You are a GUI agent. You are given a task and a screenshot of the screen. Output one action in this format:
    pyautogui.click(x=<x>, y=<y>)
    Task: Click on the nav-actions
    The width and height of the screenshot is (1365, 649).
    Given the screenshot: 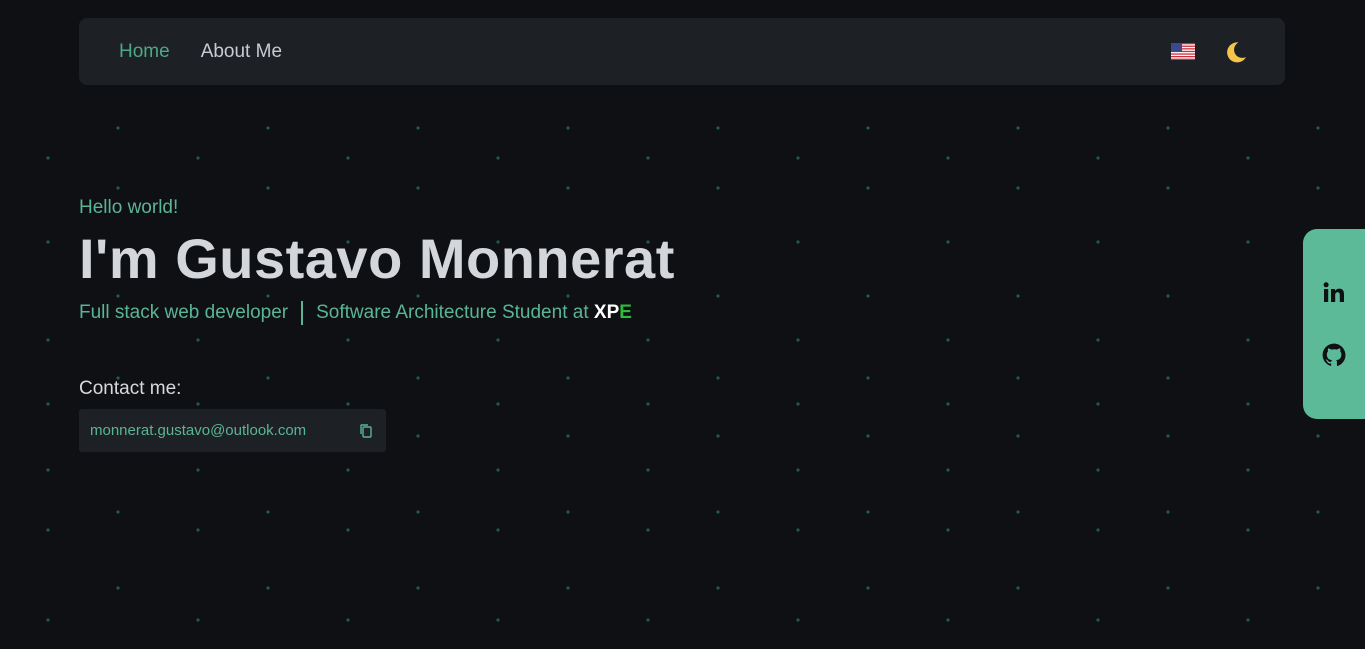 What is the action you would take?
    pyautogui.click(x=1210, y=52)
    